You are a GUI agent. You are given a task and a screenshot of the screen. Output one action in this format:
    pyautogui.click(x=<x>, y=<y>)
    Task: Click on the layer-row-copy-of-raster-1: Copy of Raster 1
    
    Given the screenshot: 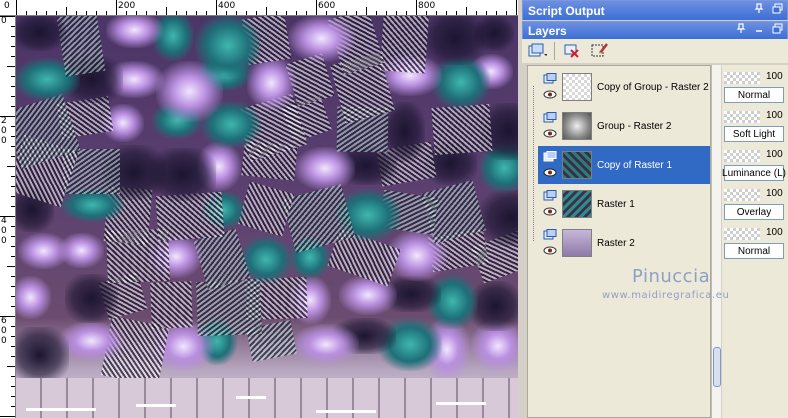 What is the action you would take?
    pyautogui.click(x=624, y=165)
    